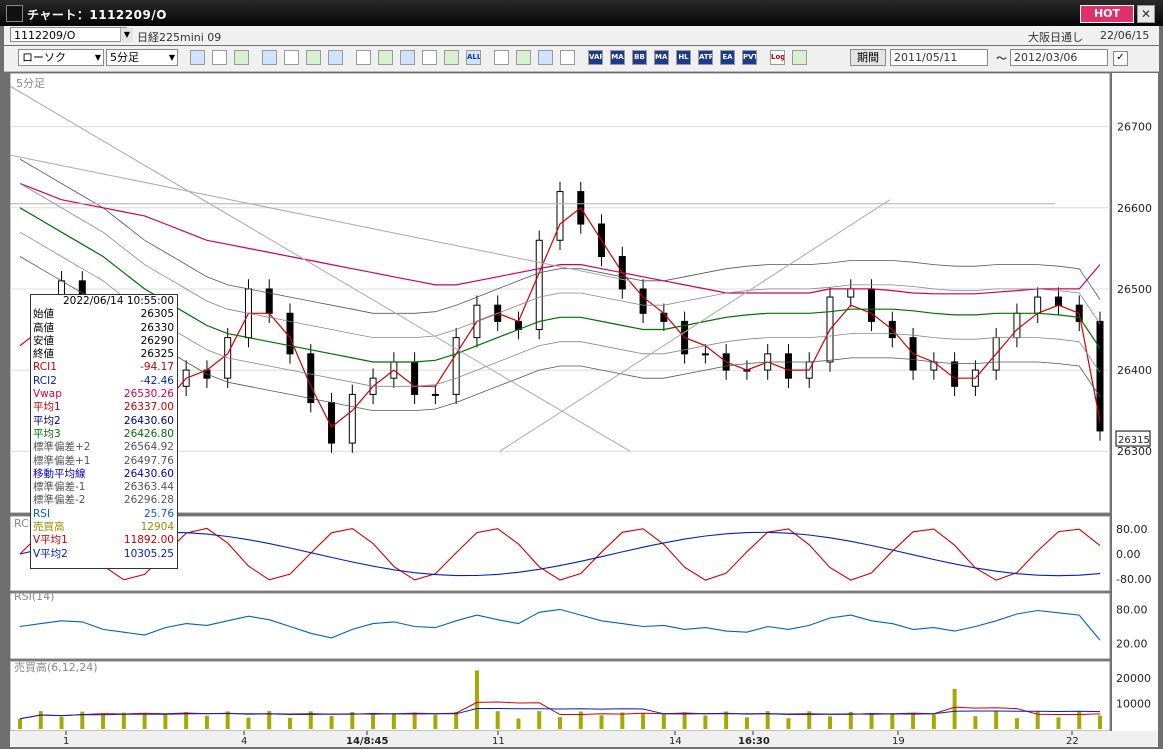 The height and width of the screenshot is (749, 1163). I want to click on data-row-label: RCI1, so click(45, 367).